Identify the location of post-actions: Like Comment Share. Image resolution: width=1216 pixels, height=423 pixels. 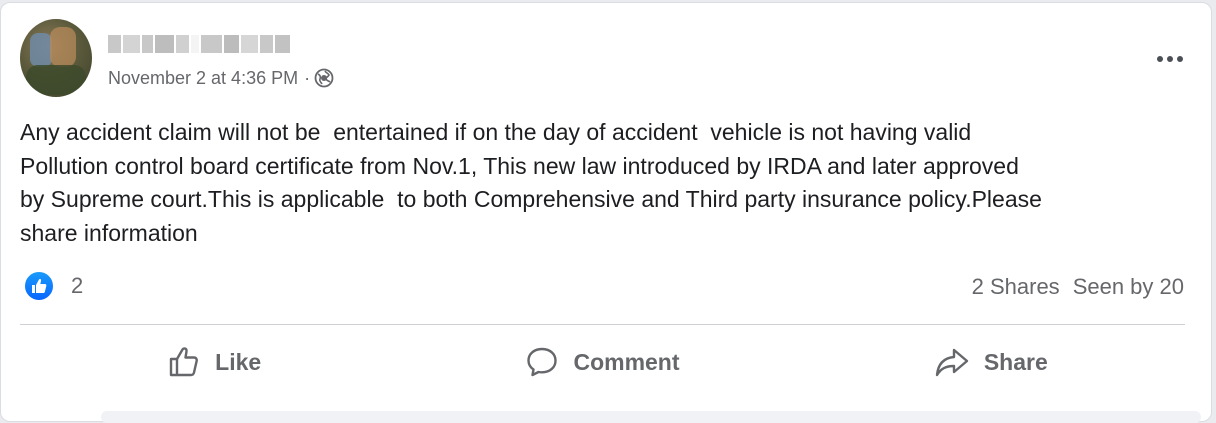
(602, 362).